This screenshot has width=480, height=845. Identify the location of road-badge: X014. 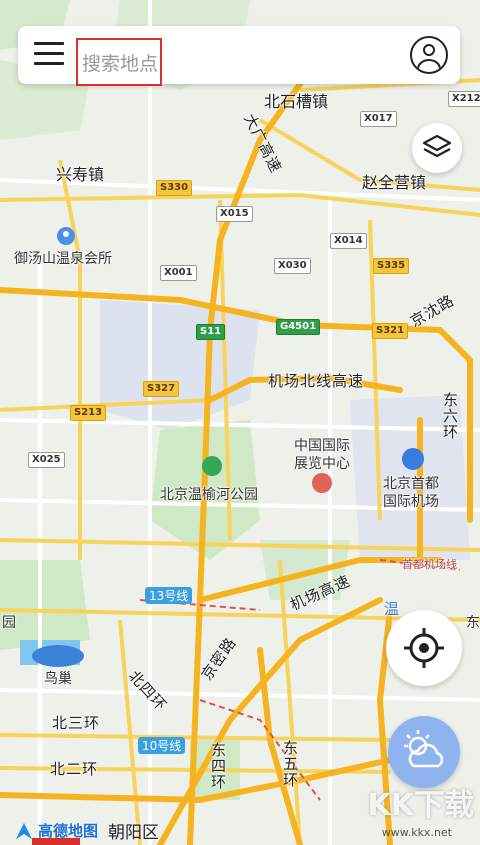
(348, 241).